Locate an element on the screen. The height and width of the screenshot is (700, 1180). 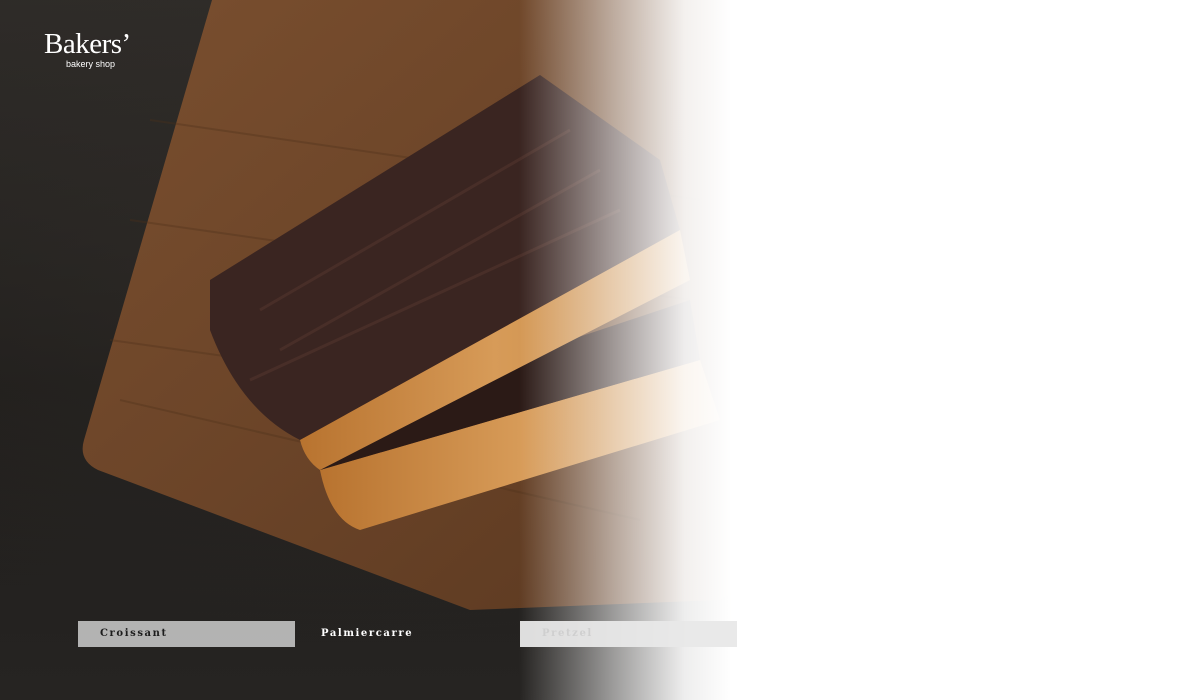
tab-pretzel: Pretzel is located at coordinates (628, 634).